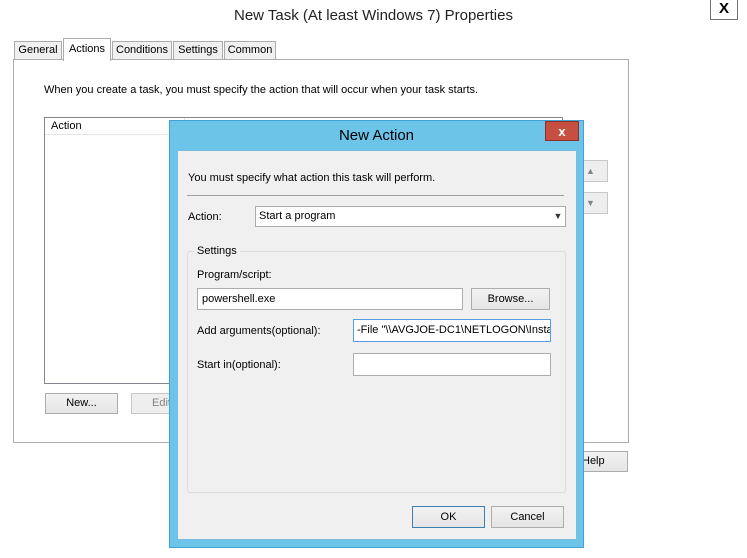  Describe the element at coordinates (448, 517) in the screenshot. I see `ok-button: OK` at that location.